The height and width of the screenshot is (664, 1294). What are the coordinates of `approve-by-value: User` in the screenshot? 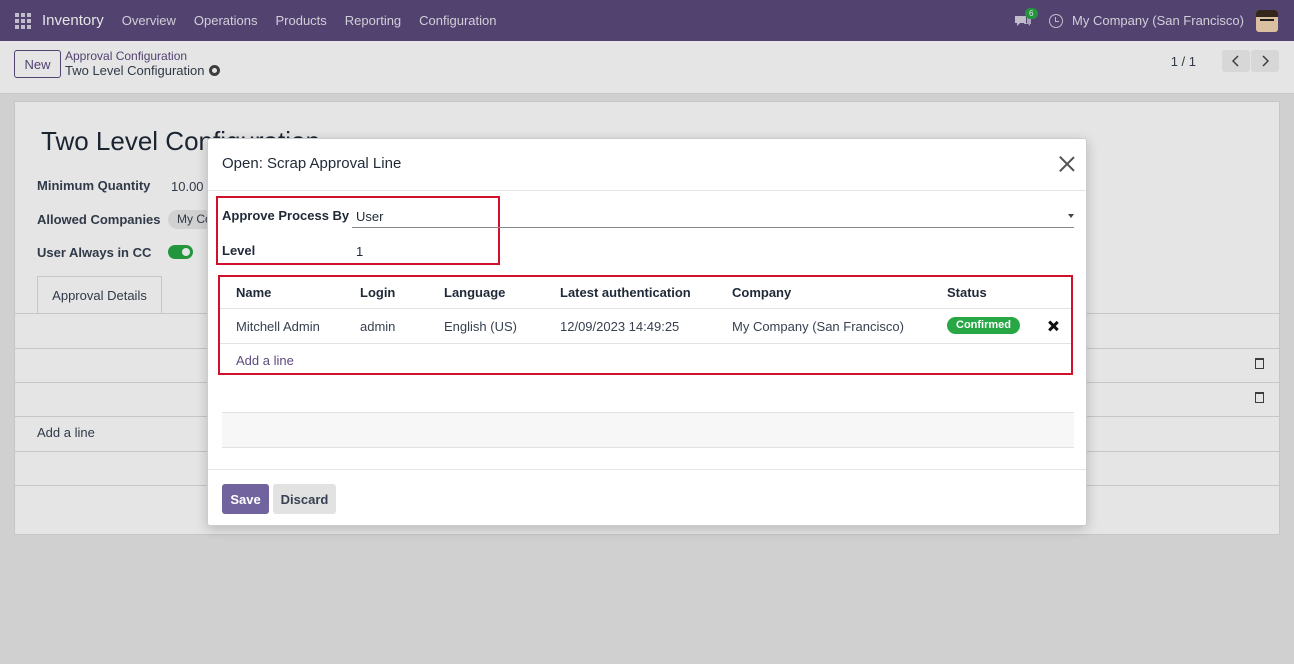 It's located at (370, 216).